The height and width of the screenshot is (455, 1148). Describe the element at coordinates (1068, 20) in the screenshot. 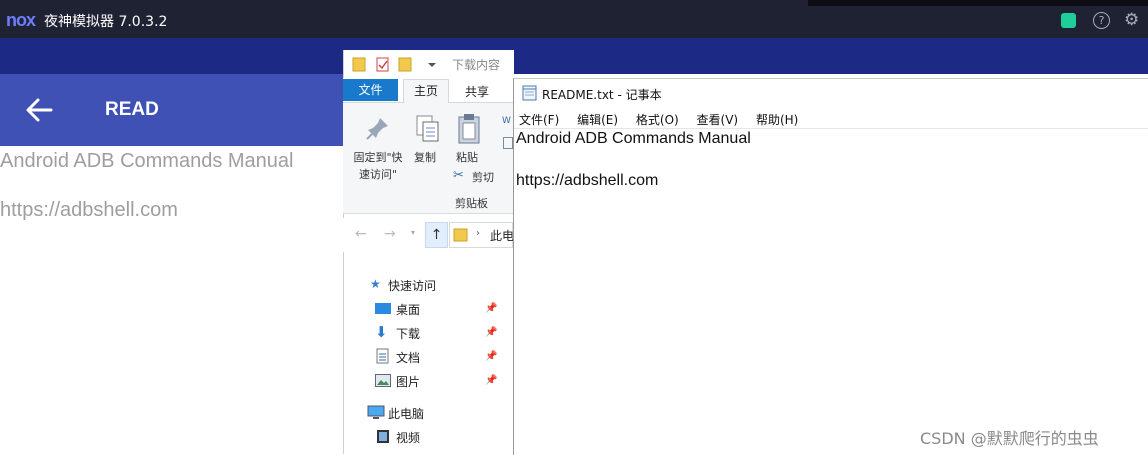

I see `nox-tray-icon` at that location.